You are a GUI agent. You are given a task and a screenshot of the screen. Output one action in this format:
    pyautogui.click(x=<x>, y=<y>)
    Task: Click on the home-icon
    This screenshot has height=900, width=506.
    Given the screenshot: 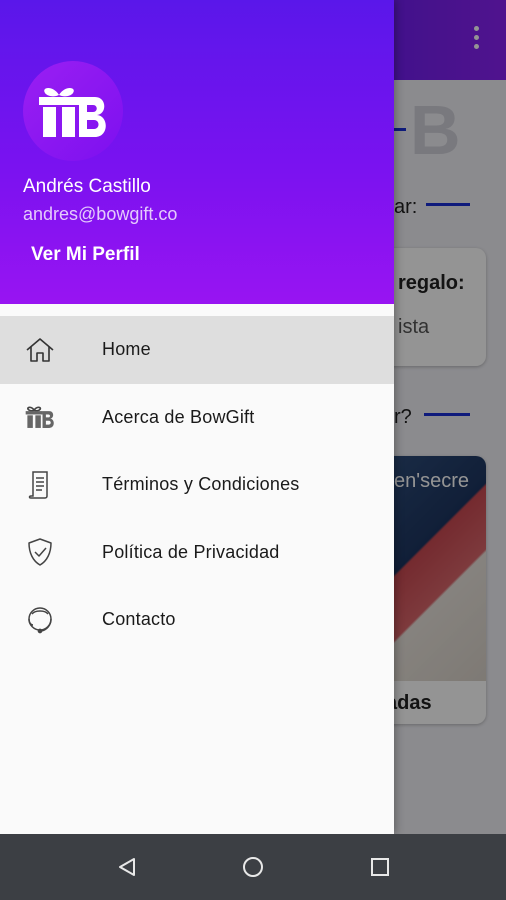 What is the action you would take?
    pyautogui.click(x=40, y=350)
    